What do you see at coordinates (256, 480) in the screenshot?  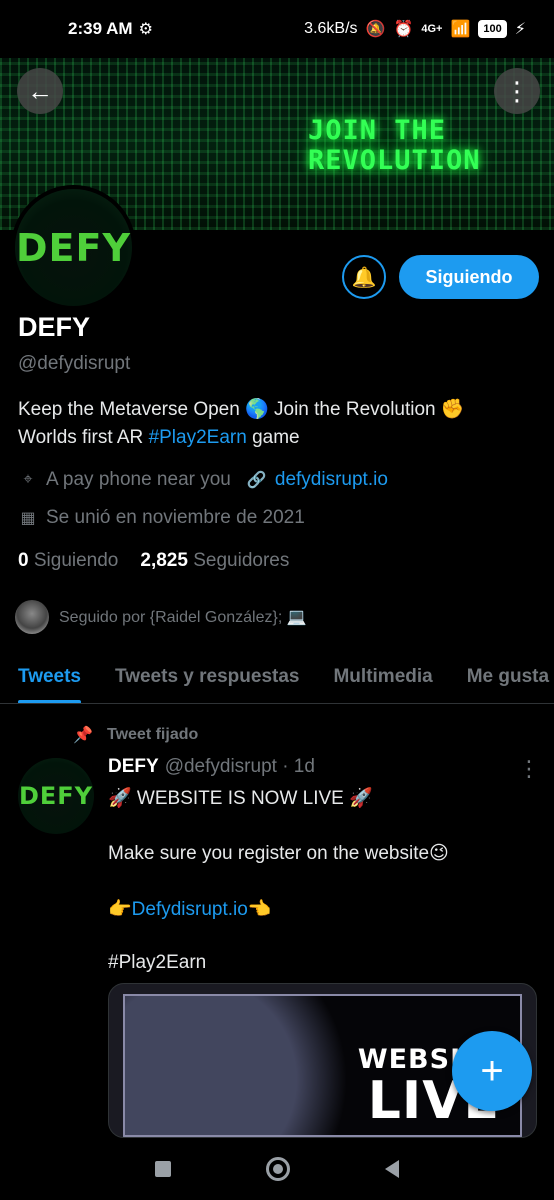 I see `link-icon: 🔗` at bounding box center [256, 480].